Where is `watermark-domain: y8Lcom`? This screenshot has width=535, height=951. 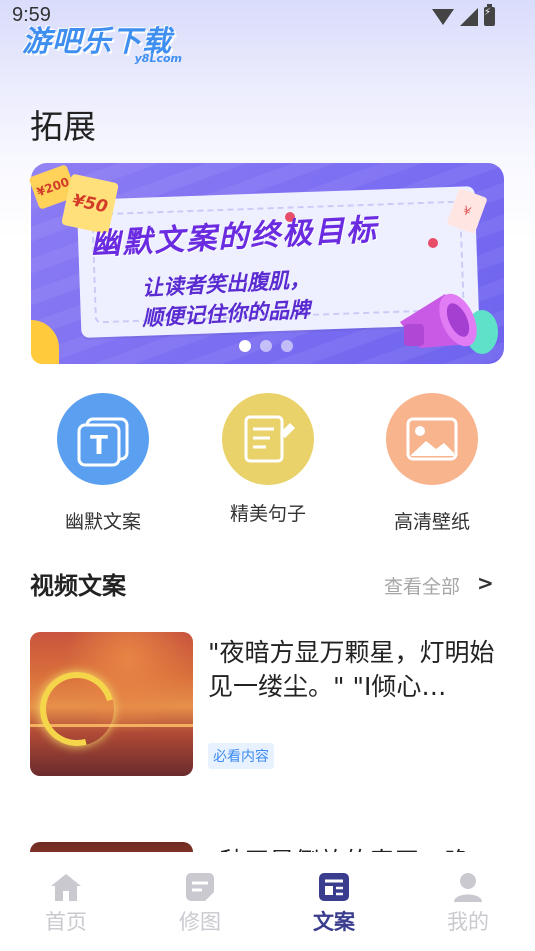
watermark-domain: y8Lcom is located at coordinates (158, 58).